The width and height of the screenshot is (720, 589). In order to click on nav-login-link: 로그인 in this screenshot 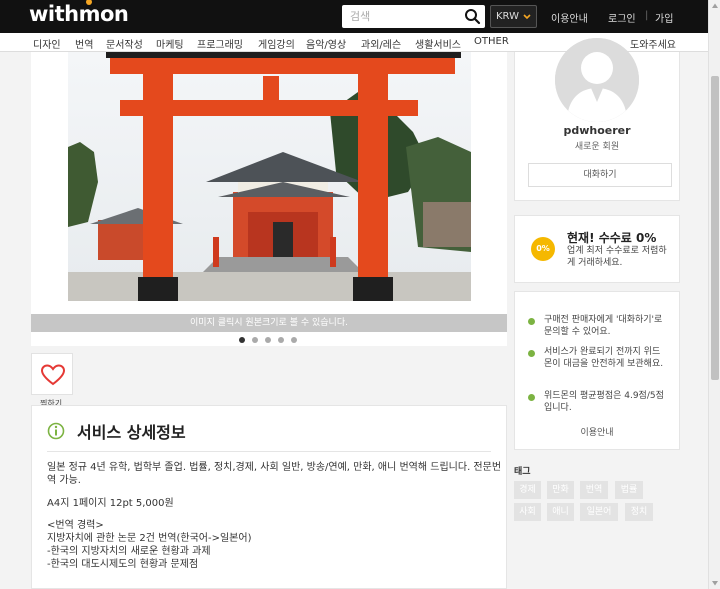, I will do `click(622, 17)`.